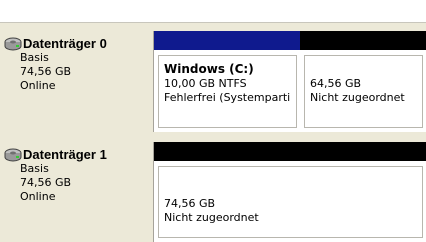  I want to click on partition-bar-primary, so click(227, 40).